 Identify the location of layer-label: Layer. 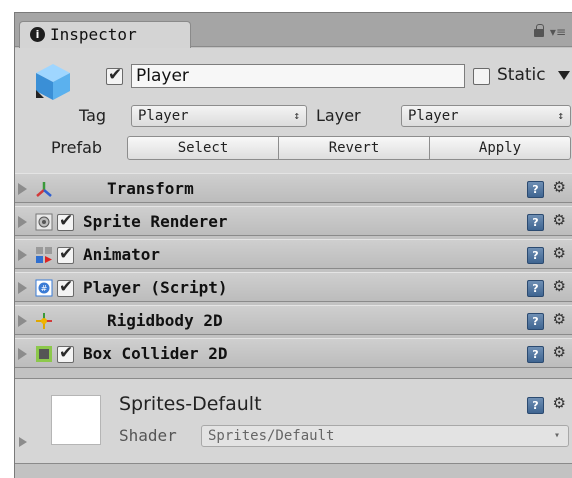
(338, 115).